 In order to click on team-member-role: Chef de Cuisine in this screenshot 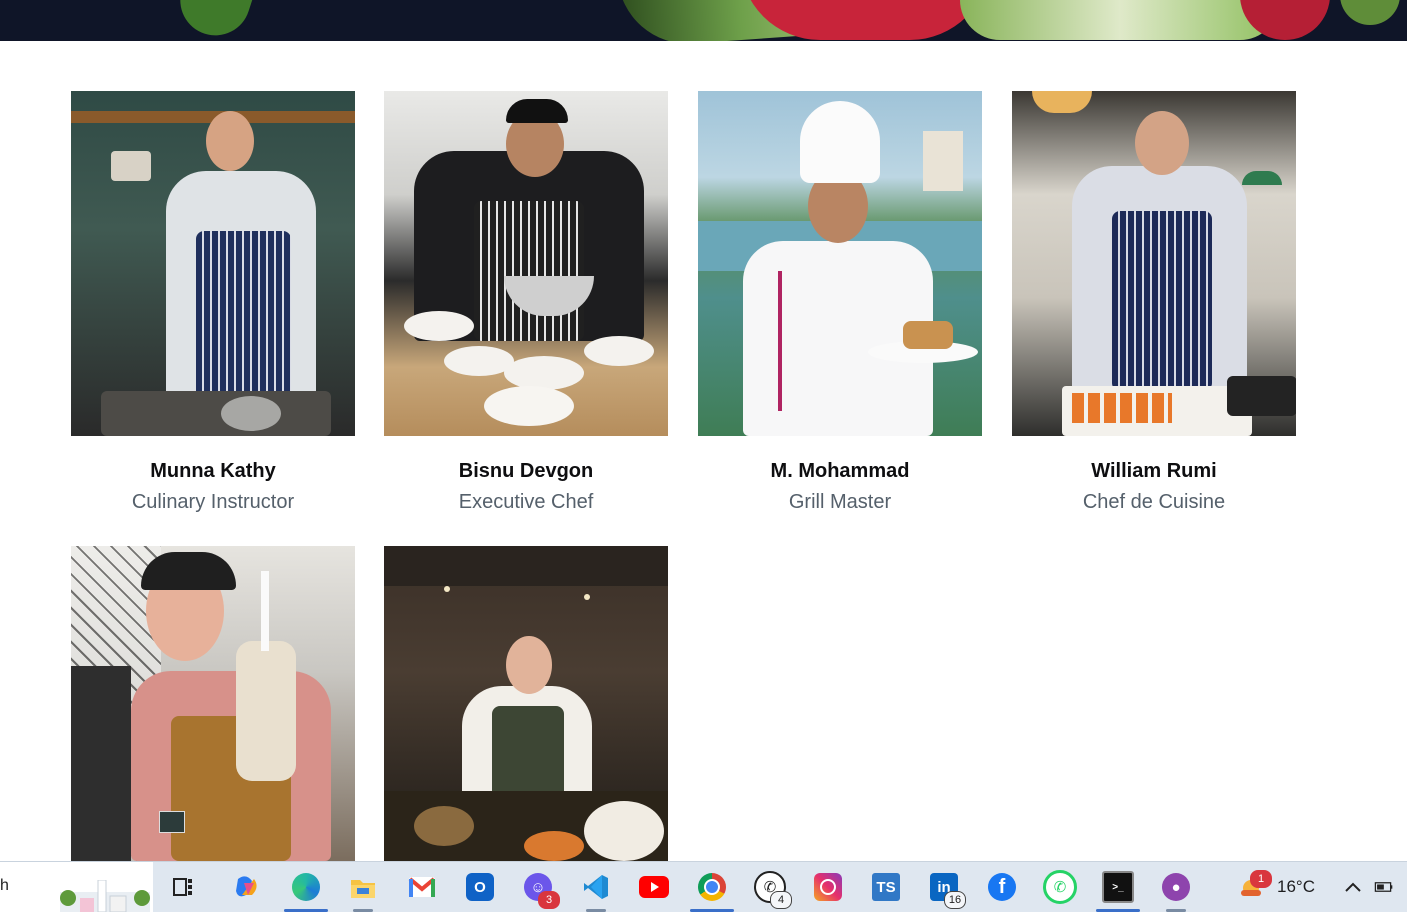, I will do `click(1154, 502)`.